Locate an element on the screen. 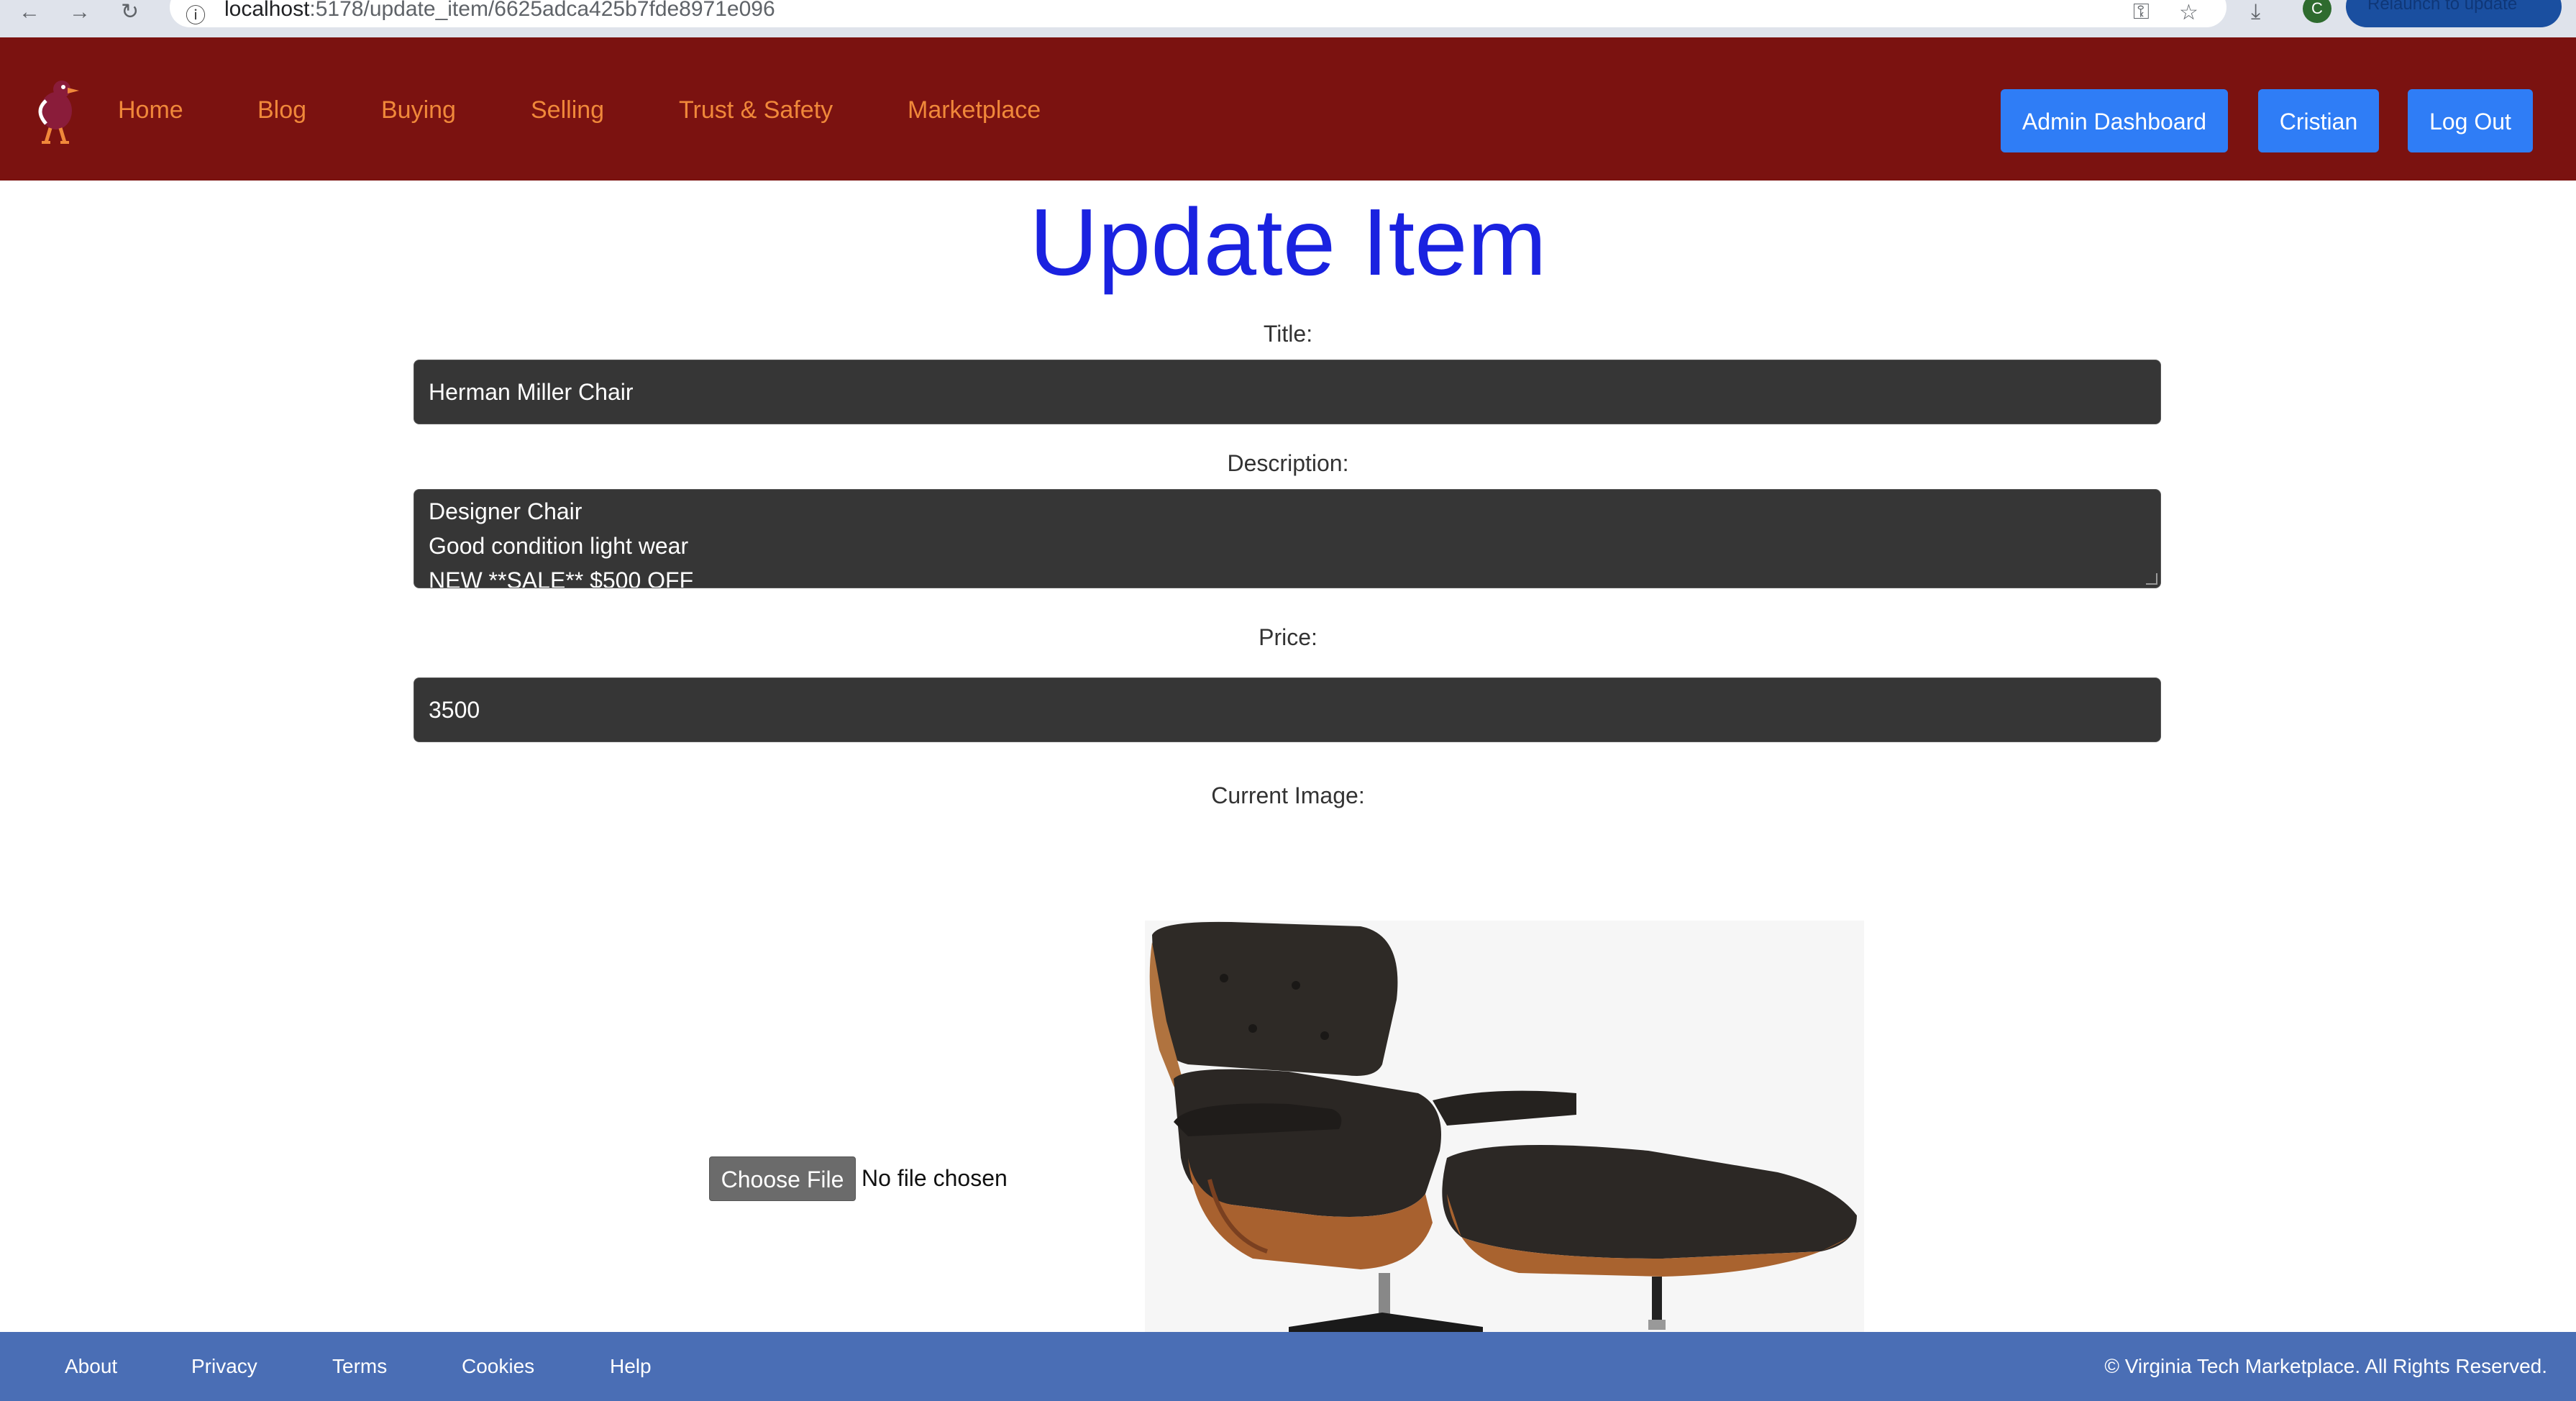 Image resolution: width=2576 pixels, height=1401 pixels. nav-trust-safety: Trust & Safety is located at coordinates (756, 110).